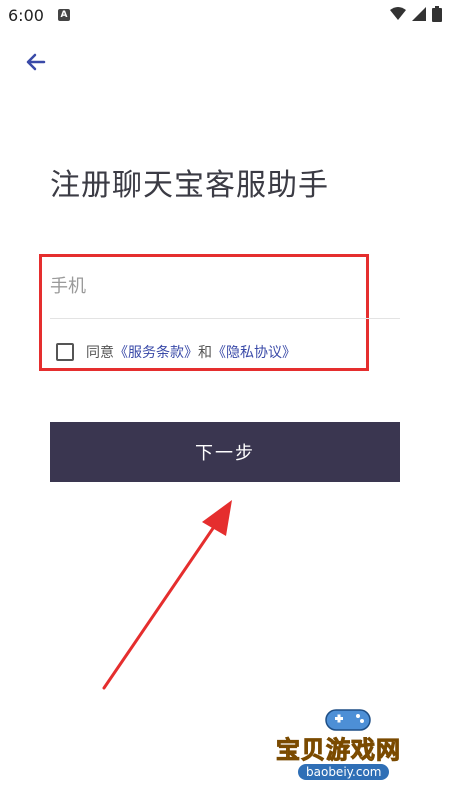 The image size is (450, 800). Describe the element at coordinates (100, 353) in the screenshot. I see `agree-prefix: 同意` at that location.